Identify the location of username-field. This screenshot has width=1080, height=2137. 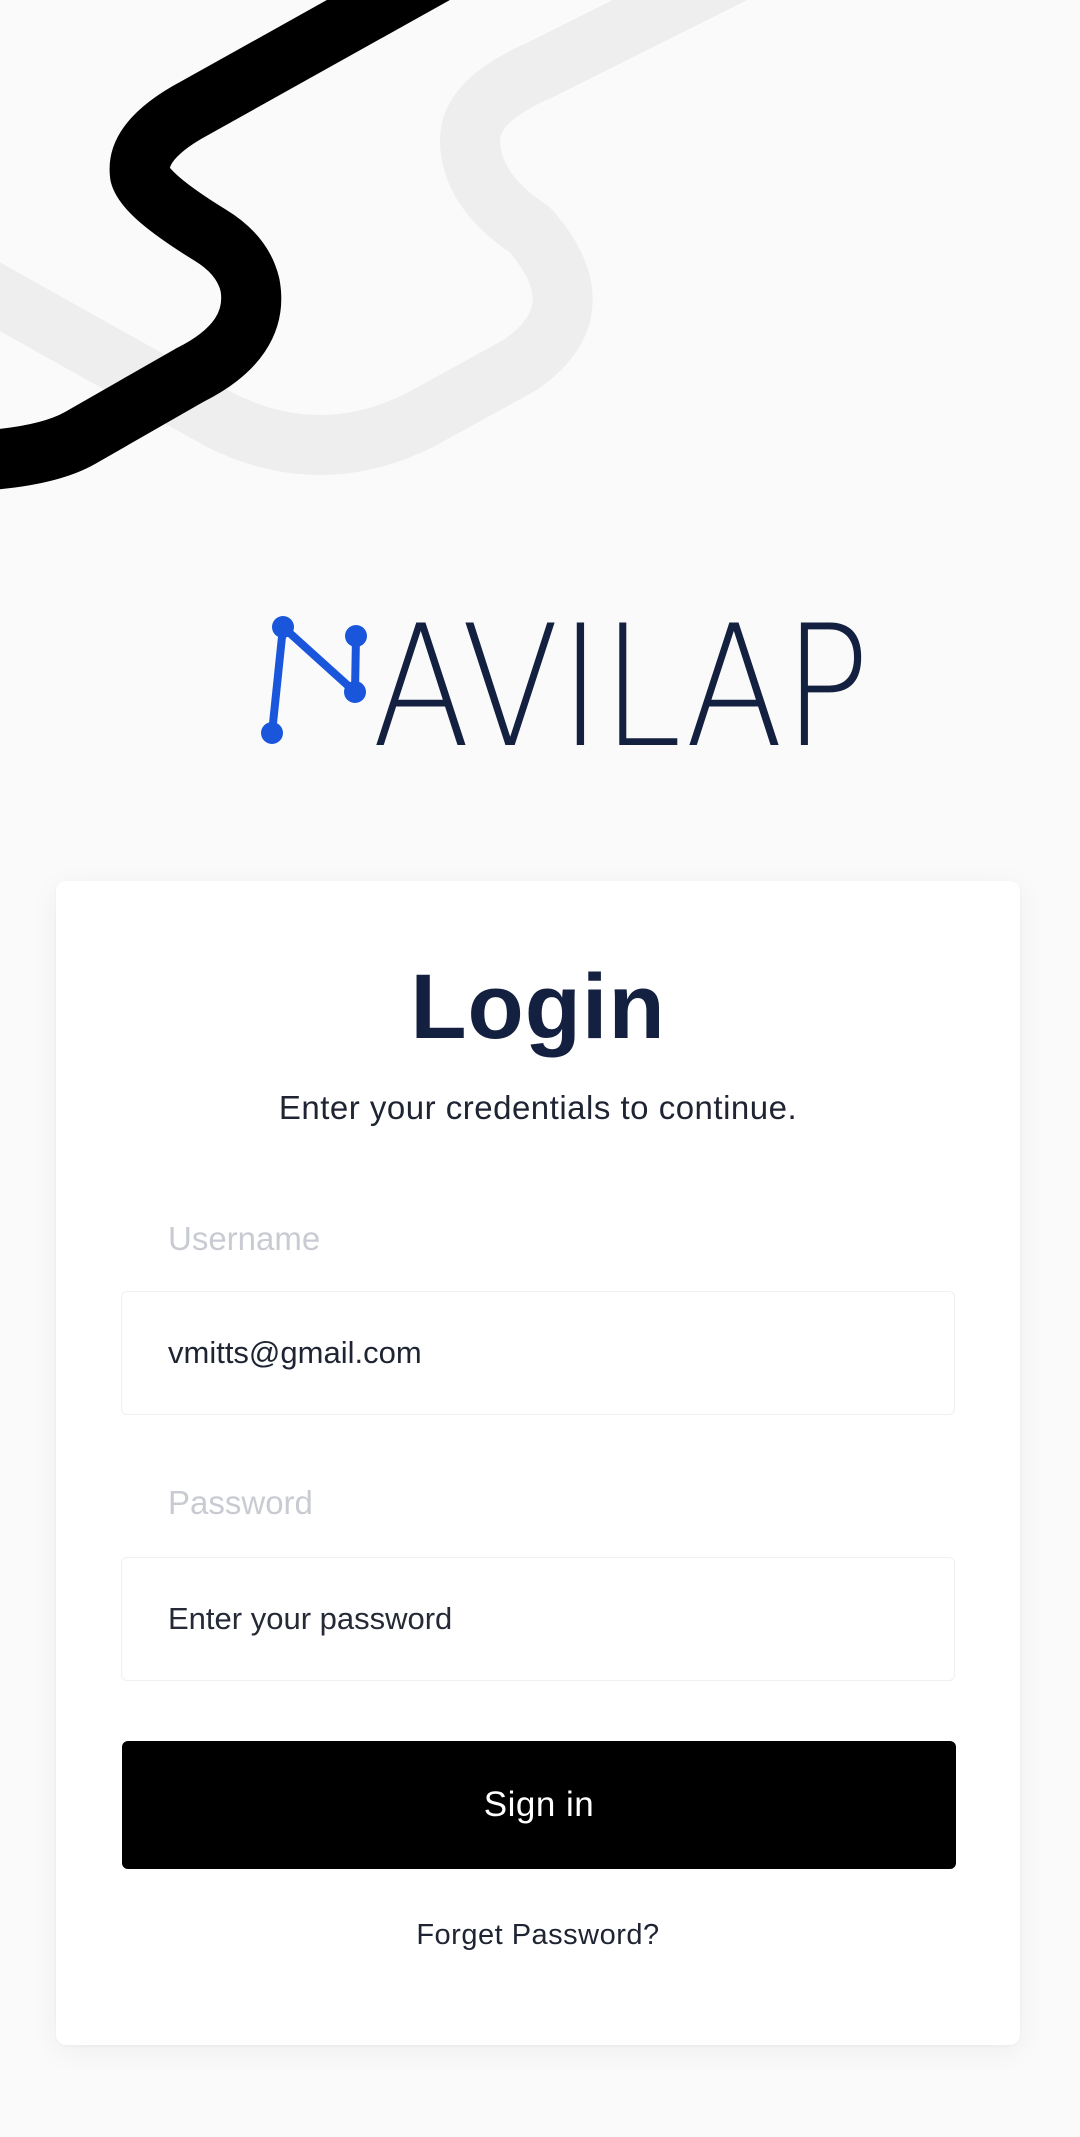
(538, 1353).